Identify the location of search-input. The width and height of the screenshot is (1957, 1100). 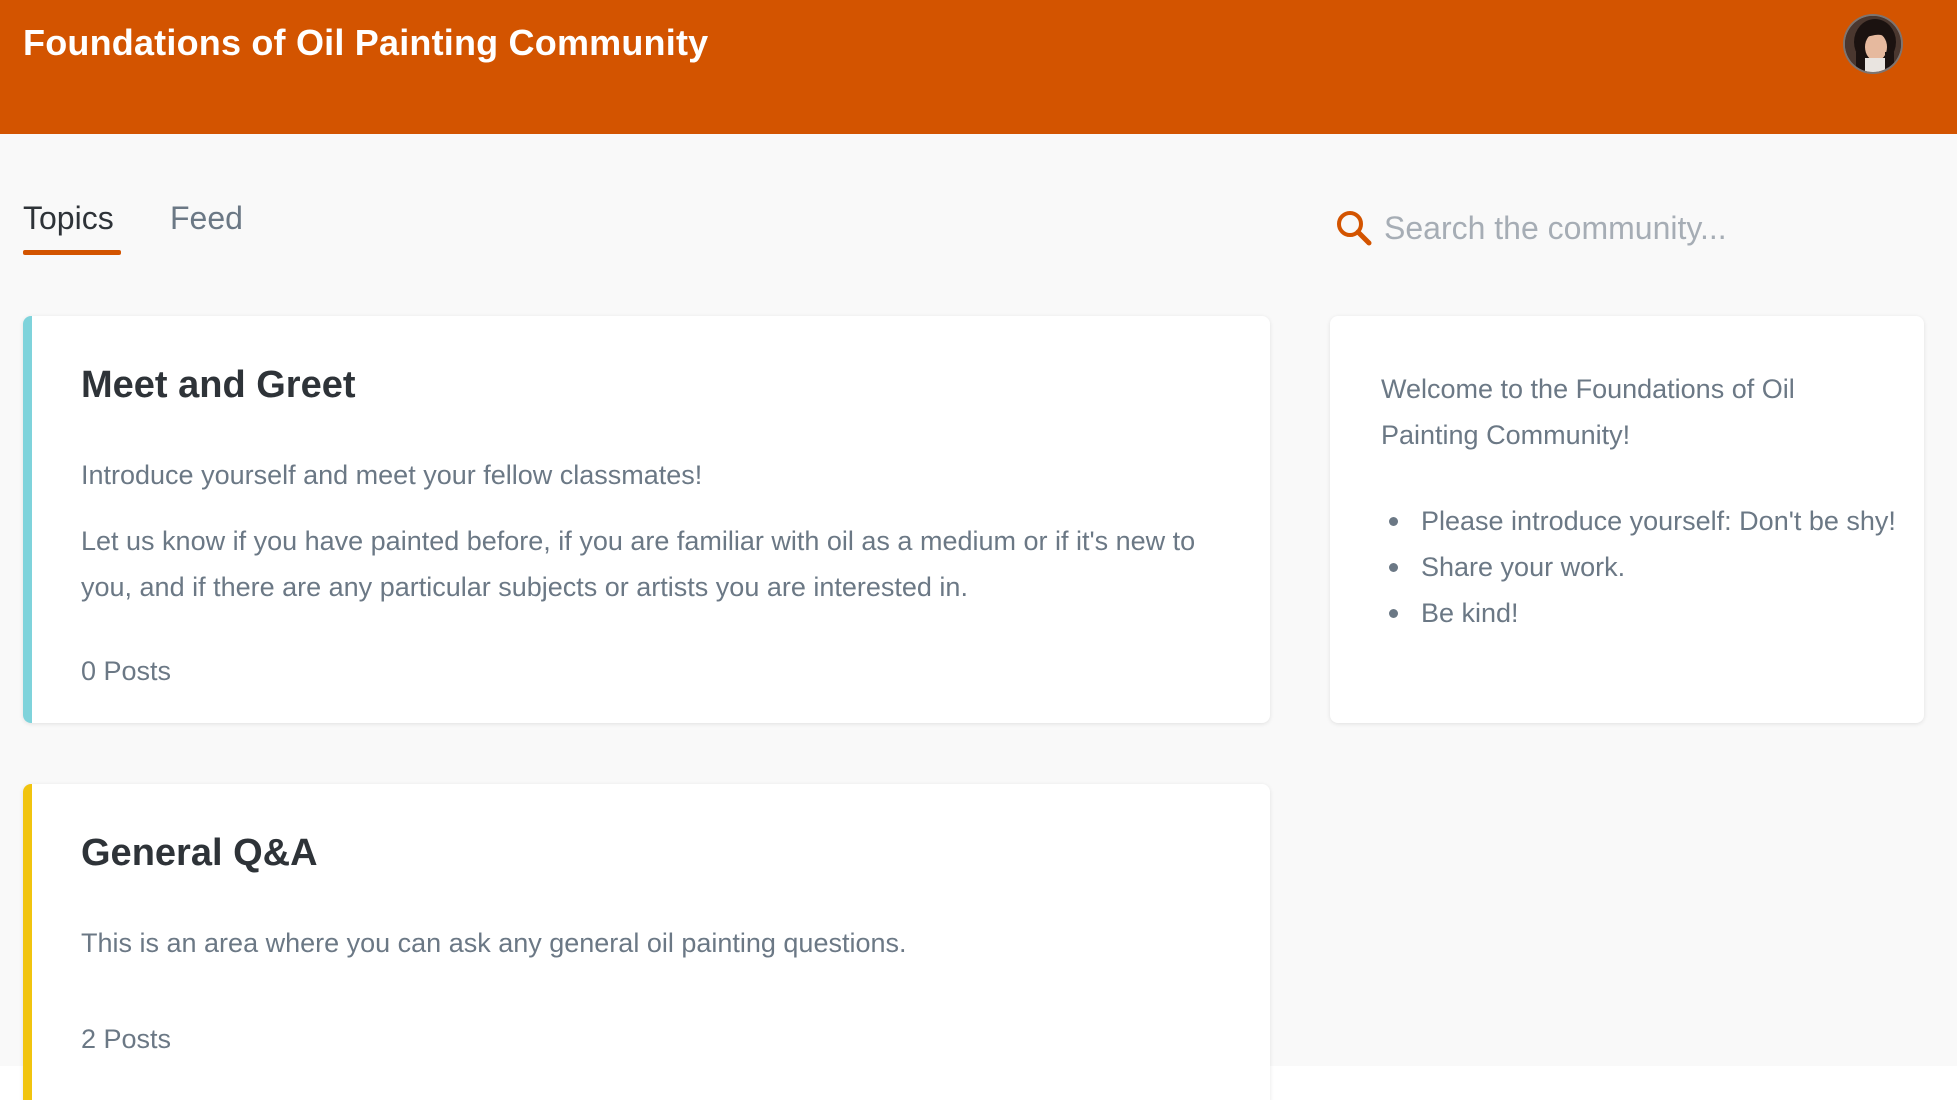
(1594, 228).